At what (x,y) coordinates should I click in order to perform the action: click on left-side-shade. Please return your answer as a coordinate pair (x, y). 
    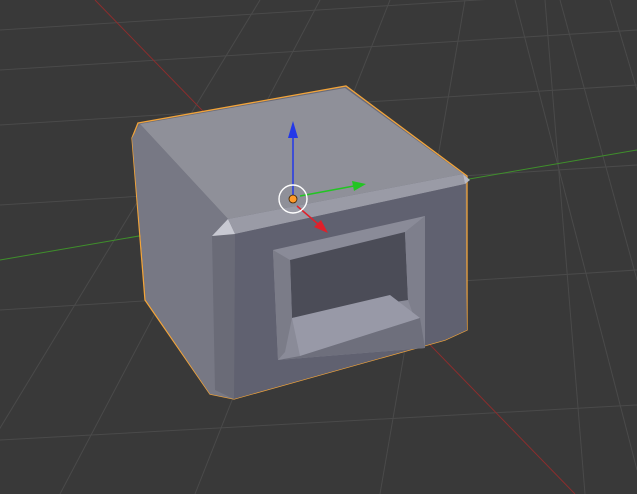
    Looking at the image, I should click on (223, 316).